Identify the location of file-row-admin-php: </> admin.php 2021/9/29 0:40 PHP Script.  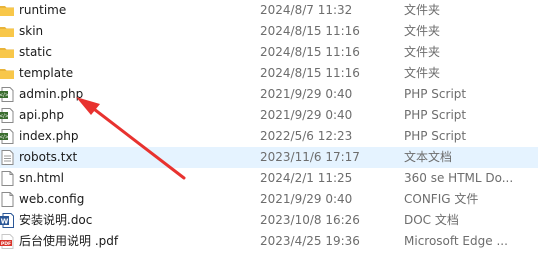
(269, 94).